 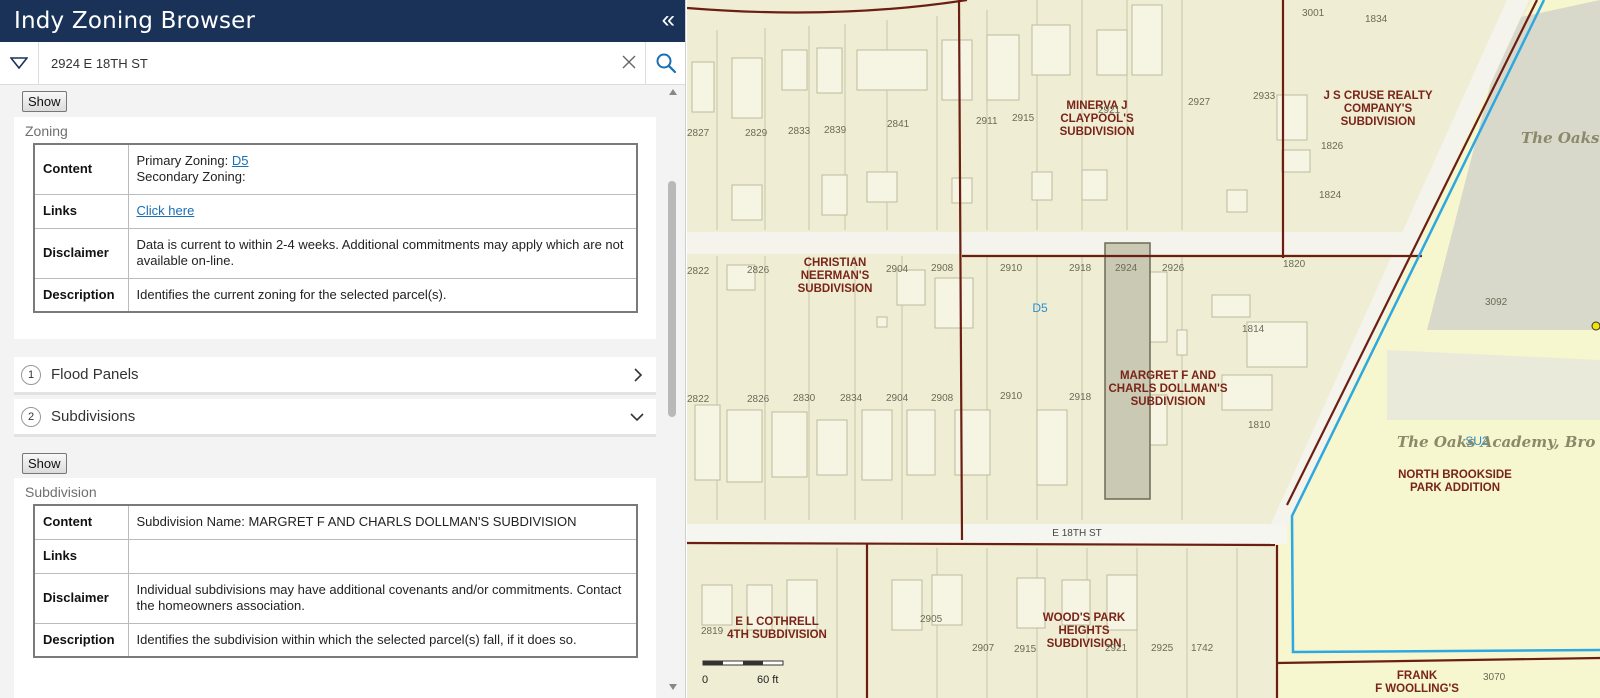 What do you see at coordinates (191, 177) in the screenshot?
I see `secondary-zoning-label: Secondary Zoning:` at bounding box center [191, 177].